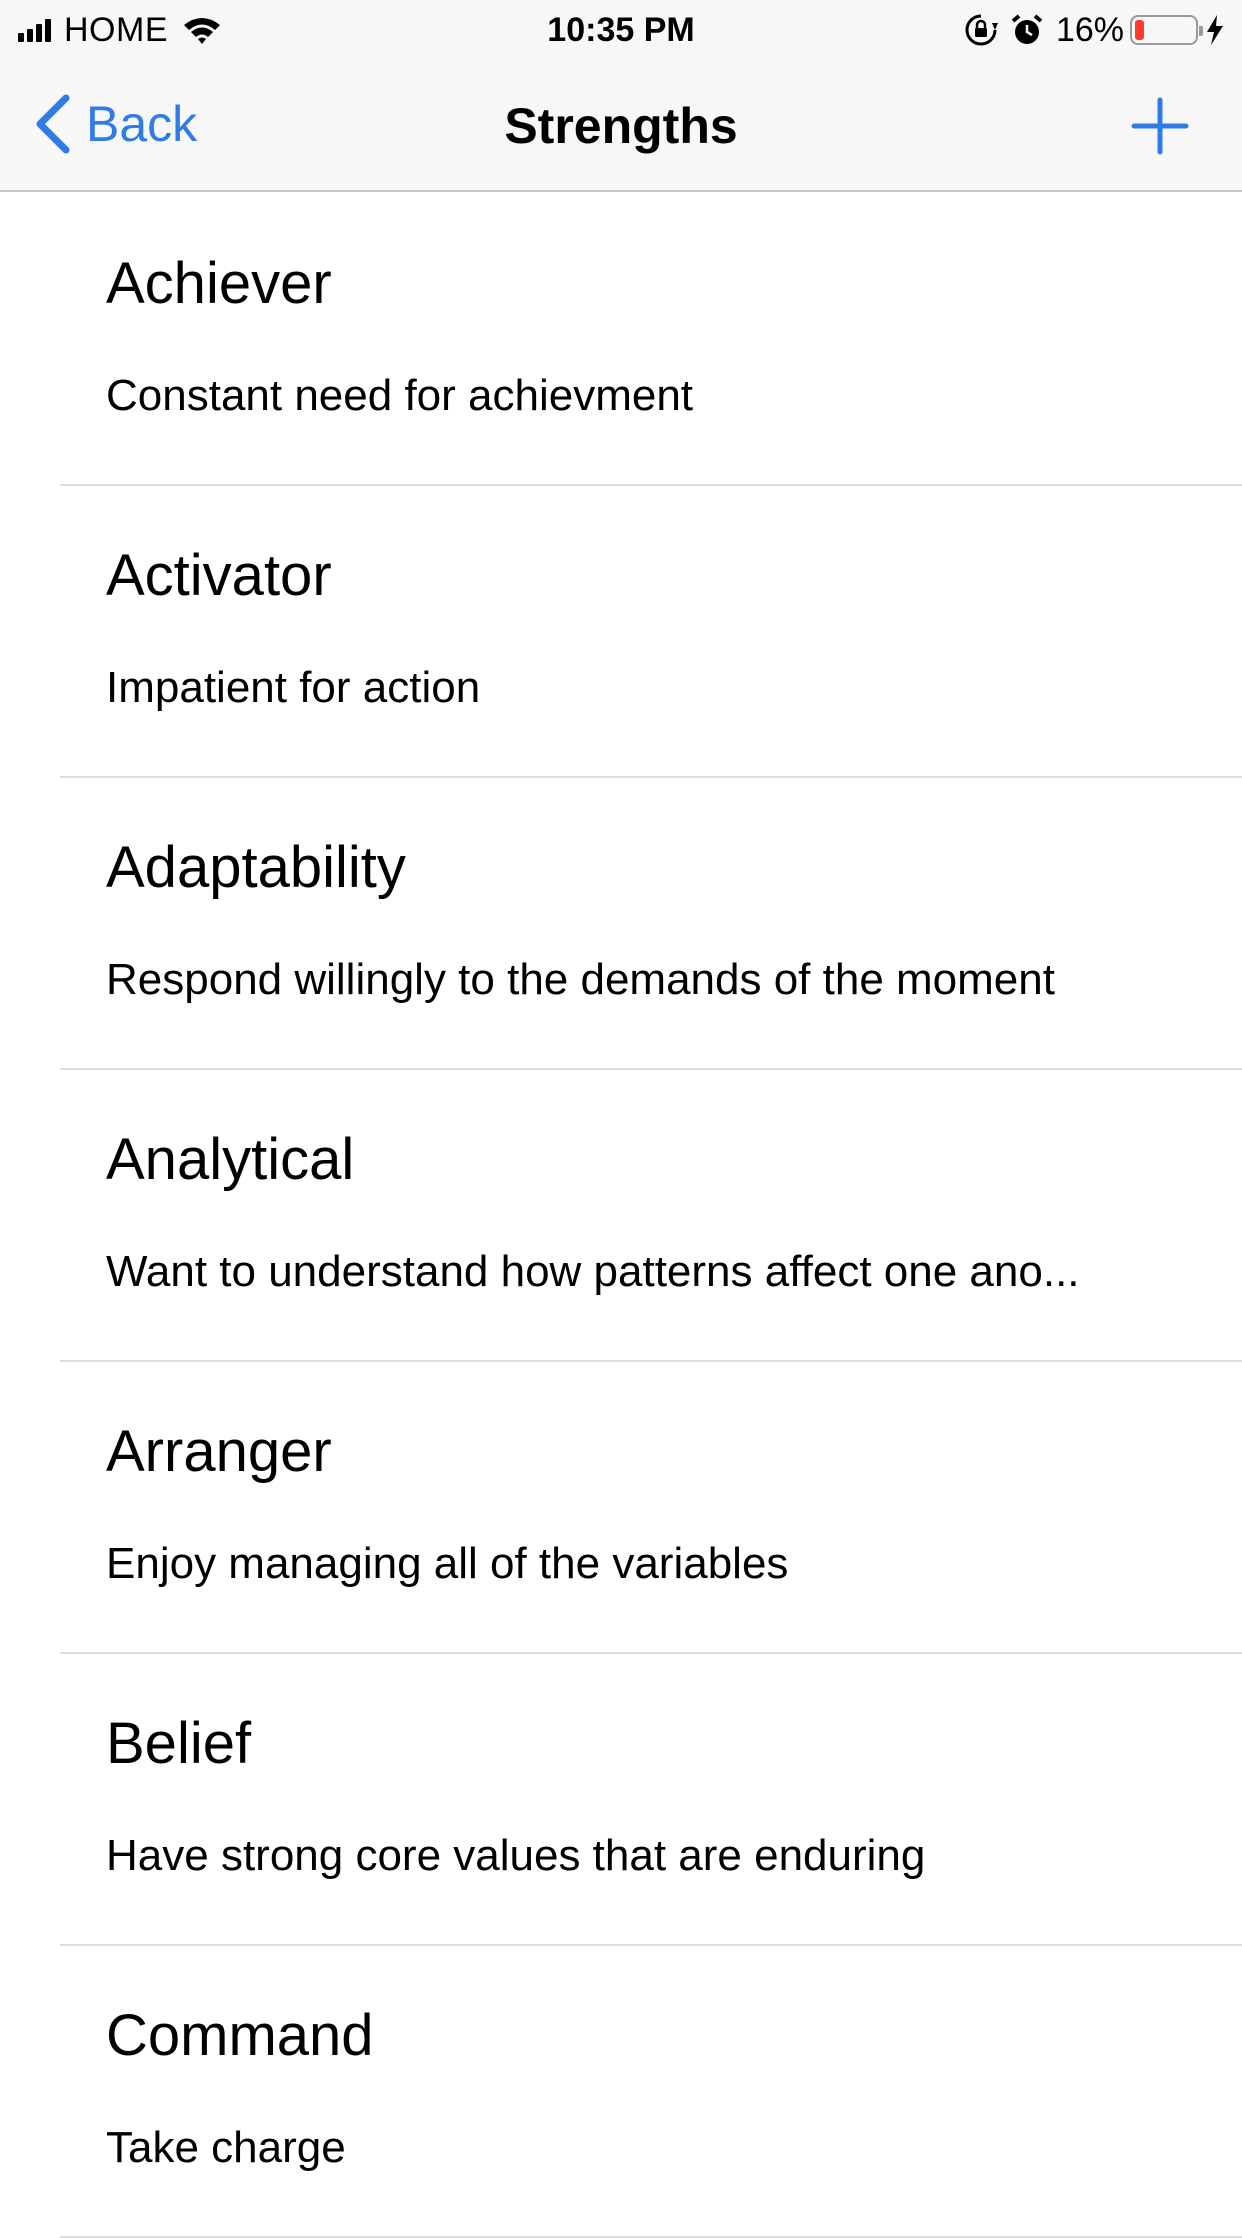  What do you see at coordinates (1027, 29) in the screenshot?
I see `alarm-icon` at bounding box center [1027, 29].